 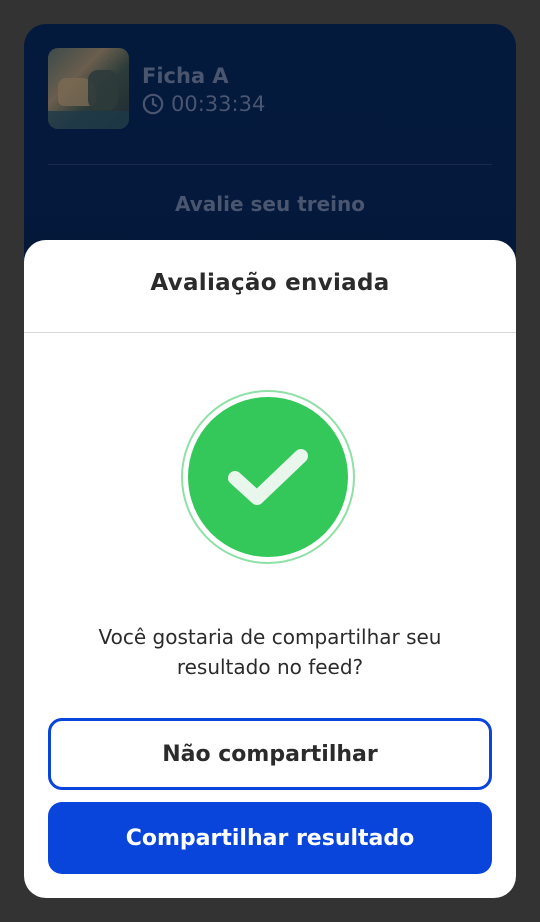 I want to click on success-badge, so click(x=268, y=477).